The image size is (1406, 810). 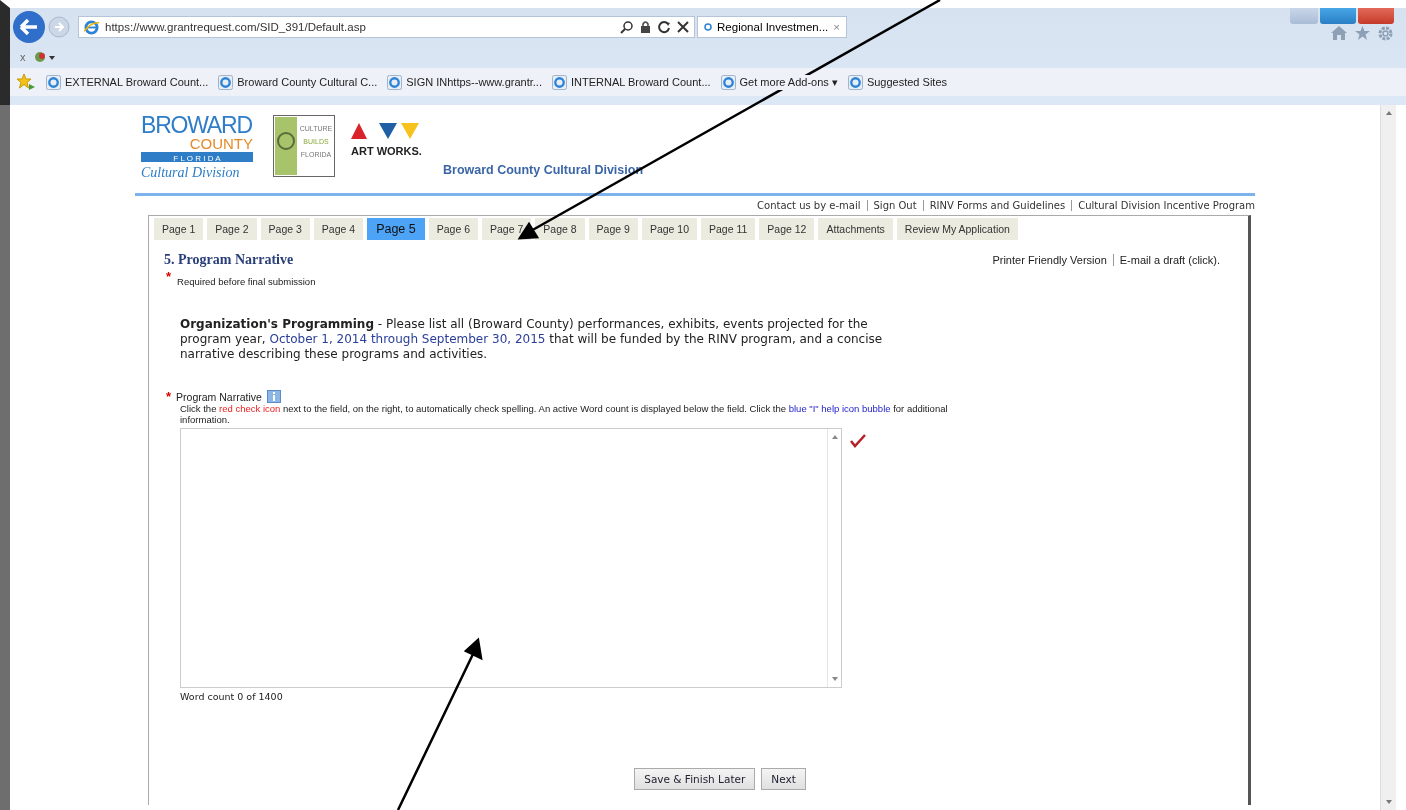 I want to click on page-tab: Page 3, so click(x=285, y=229).